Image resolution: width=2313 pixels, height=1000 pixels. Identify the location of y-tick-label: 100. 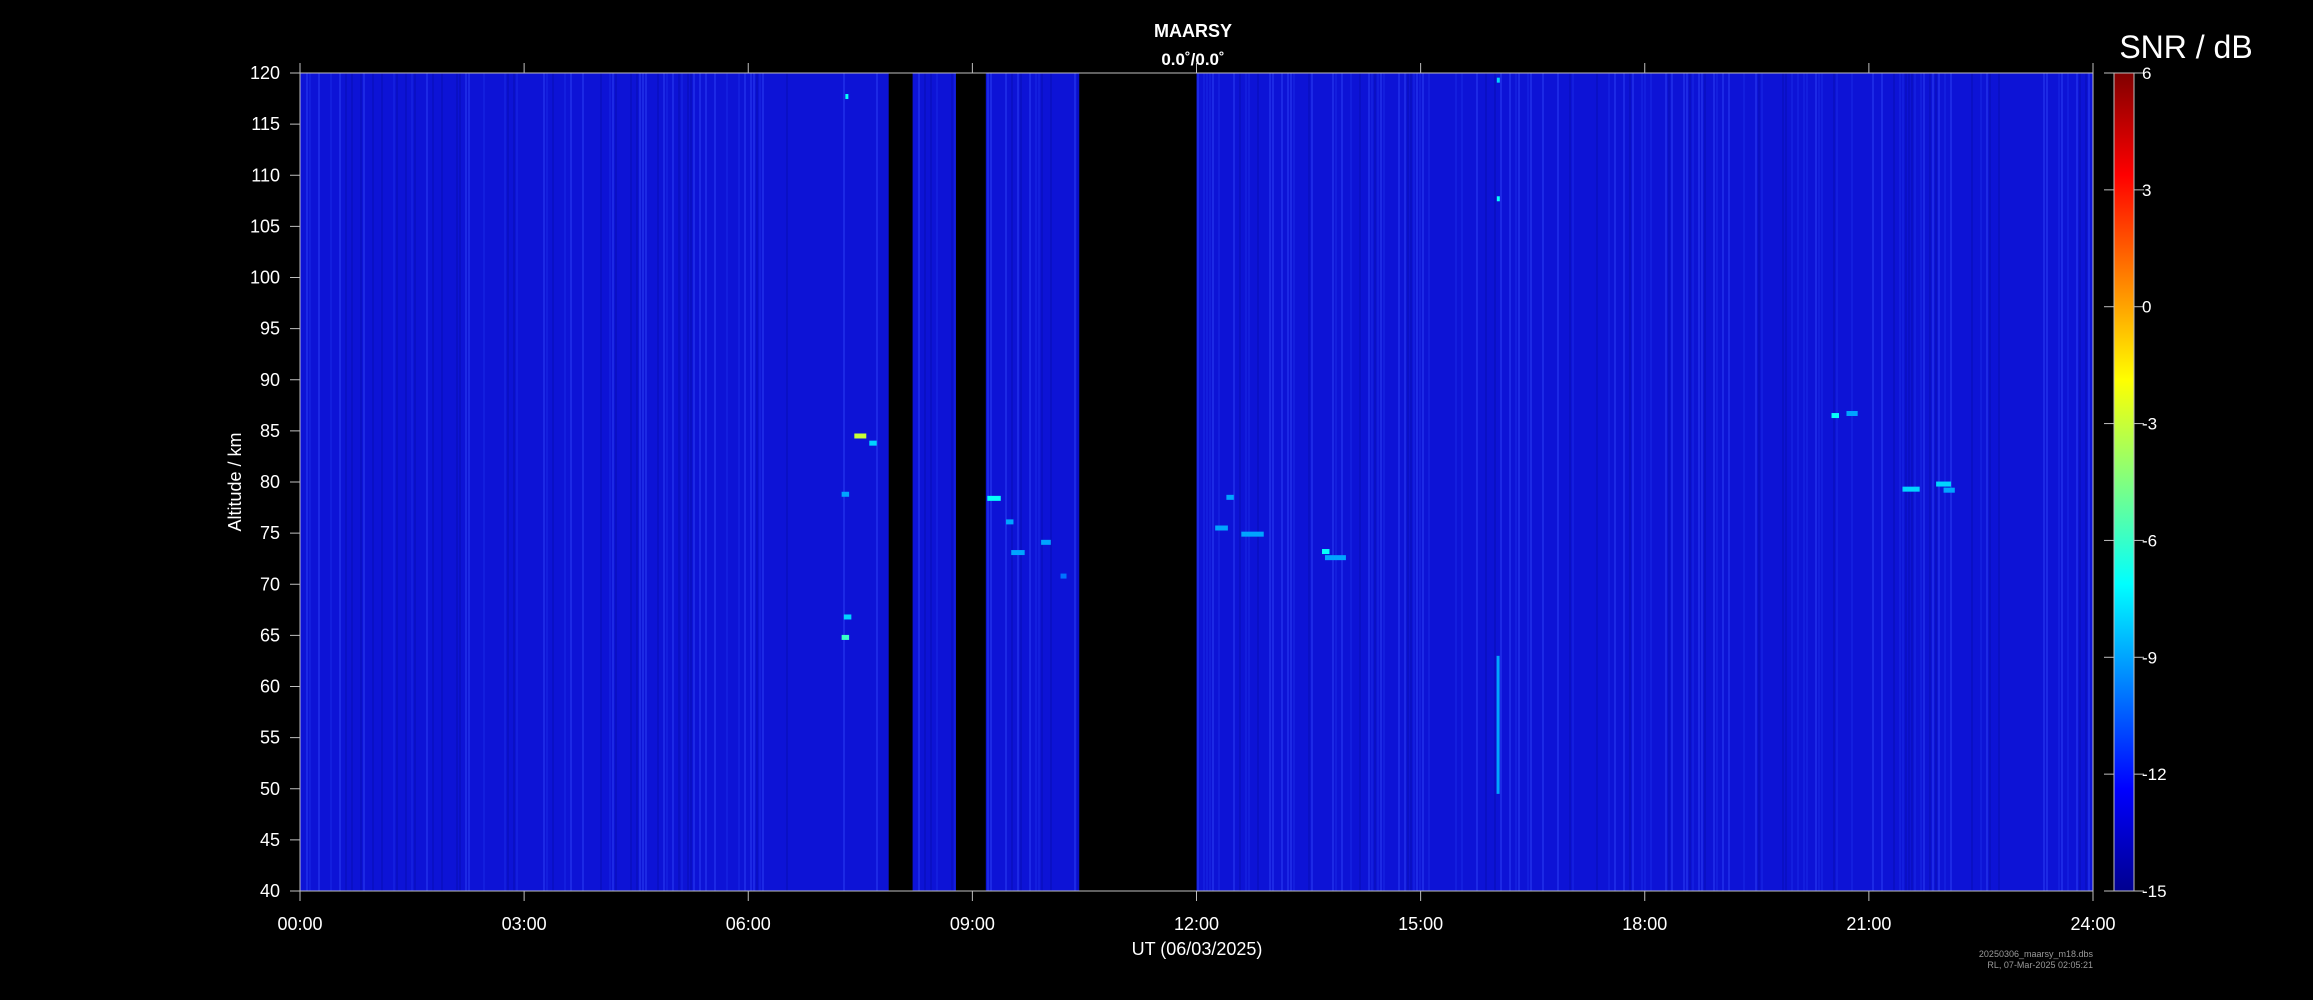
(265, 278).